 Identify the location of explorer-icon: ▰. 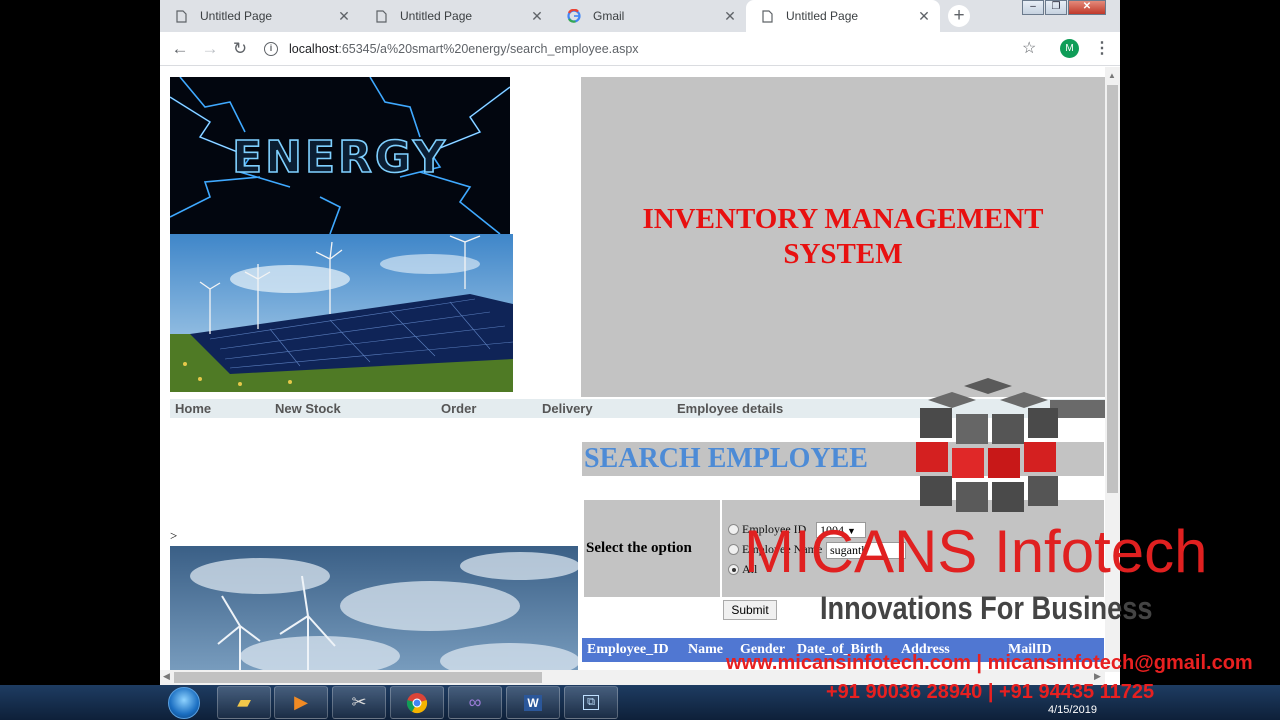
(244, 702).